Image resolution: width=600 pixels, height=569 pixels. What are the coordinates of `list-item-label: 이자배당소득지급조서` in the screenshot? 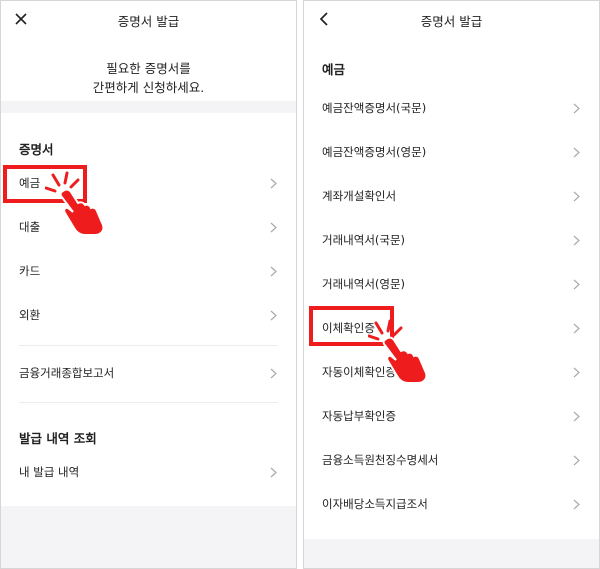 It's located at (375, 504).